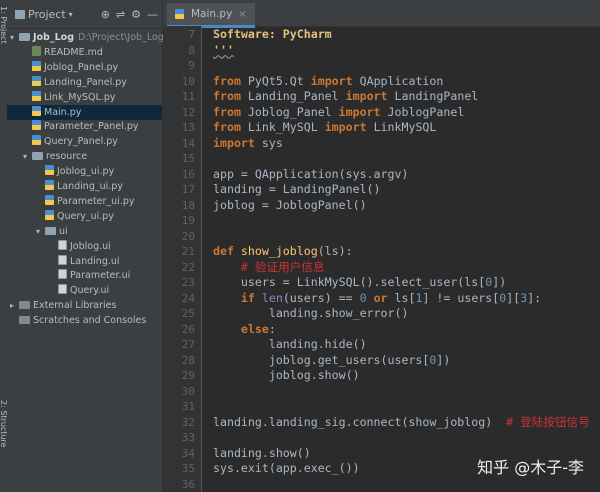 Image resolution: width=600 pixels, height=492 pixels. Describe the element at coordinates (401, 80) in the screenshot. I see `code-token: QApplication` at that location.